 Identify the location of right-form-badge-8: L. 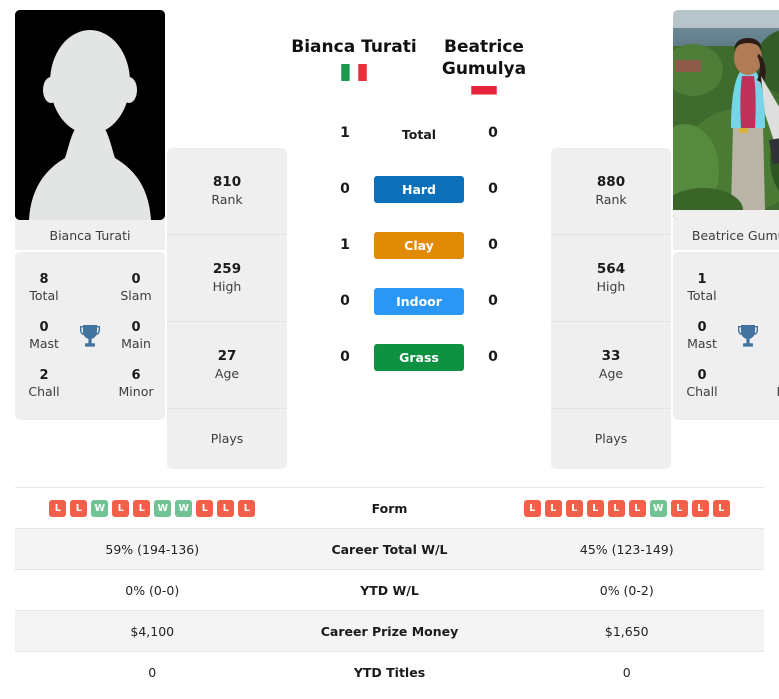
(679, 508).